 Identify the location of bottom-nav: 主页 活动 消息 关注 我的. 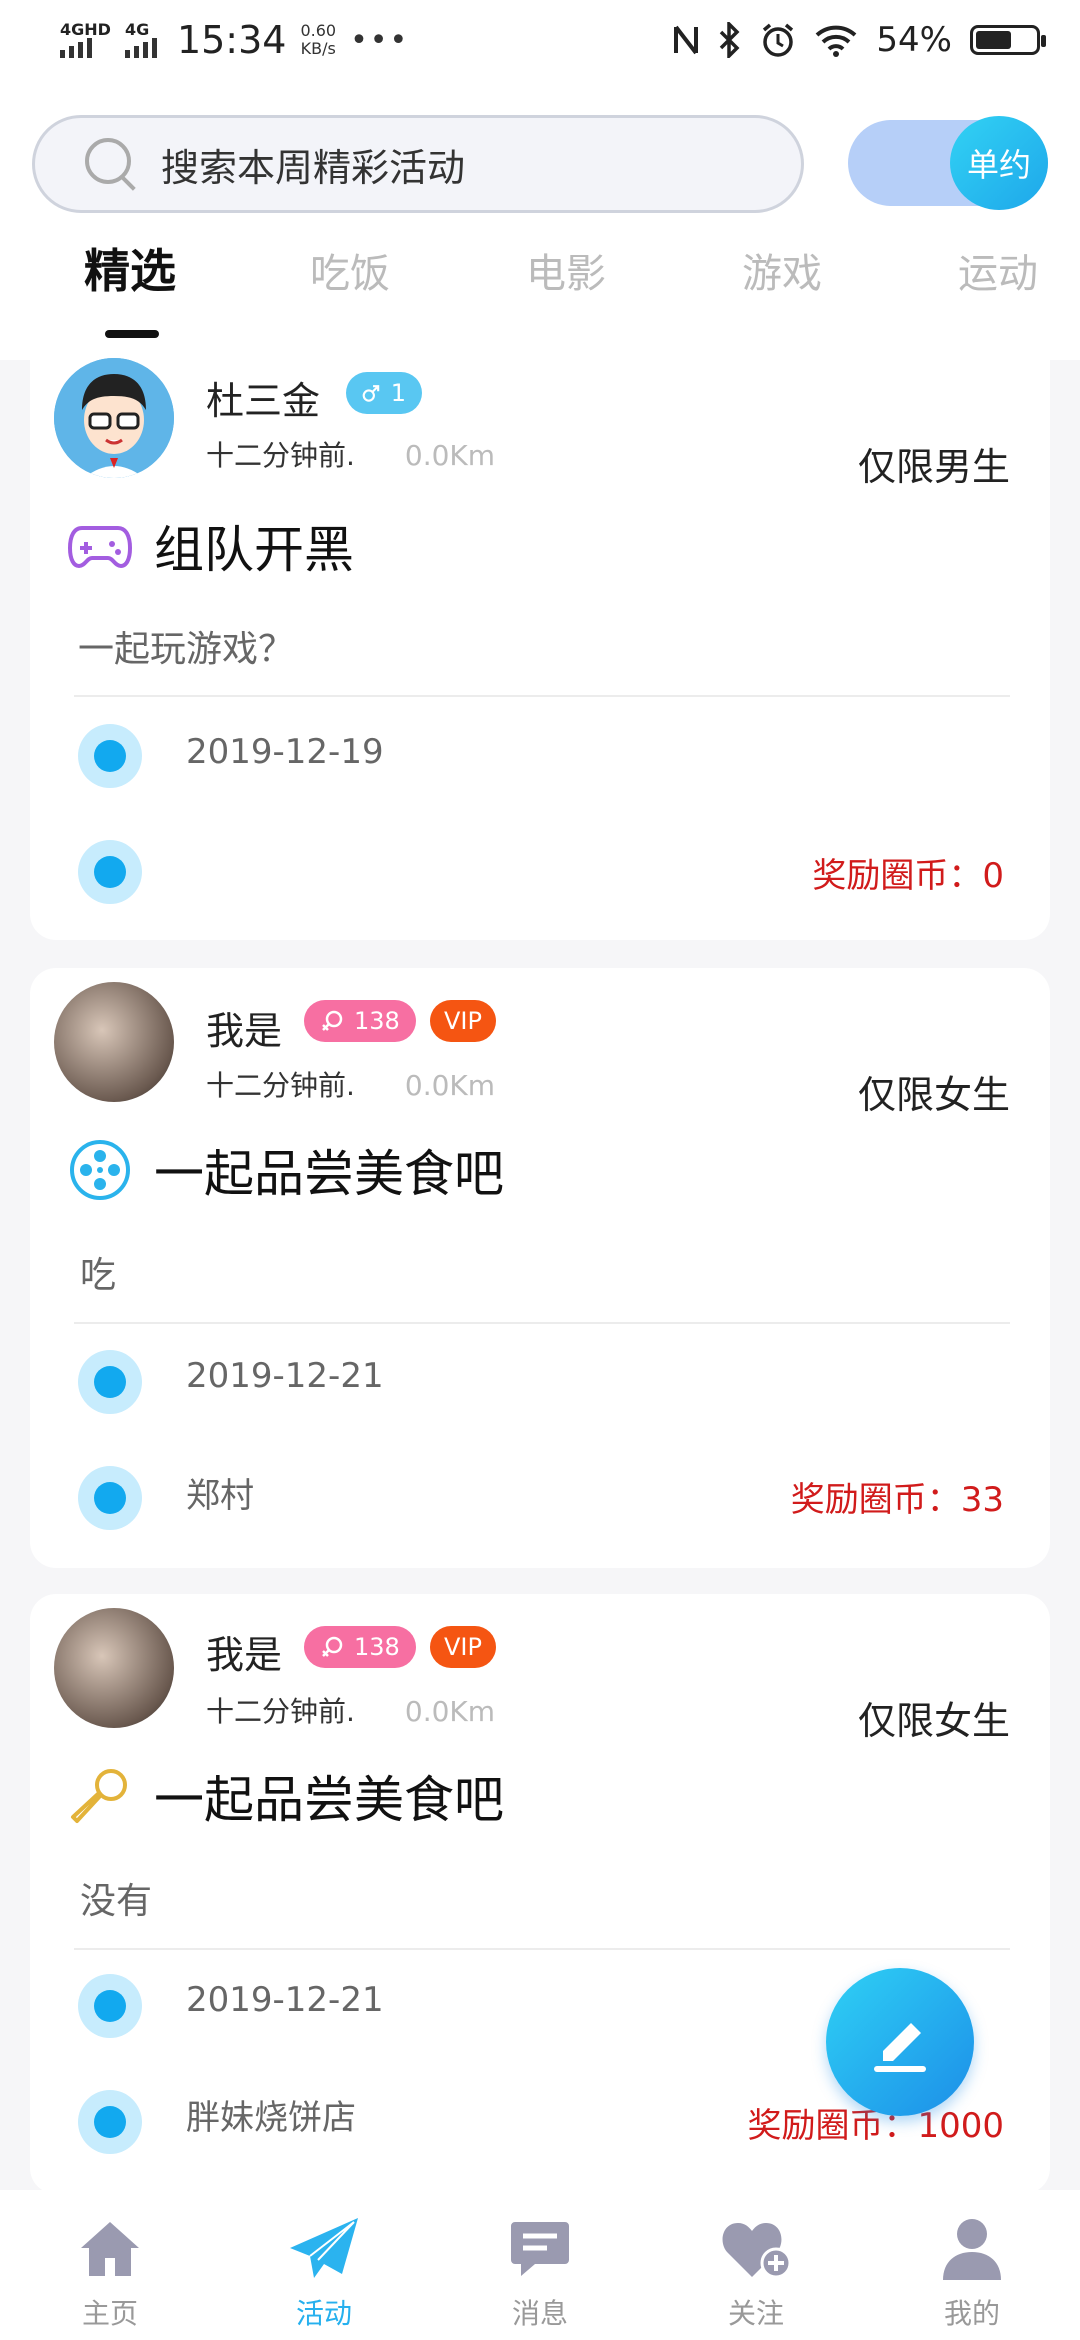
(540, 2265).